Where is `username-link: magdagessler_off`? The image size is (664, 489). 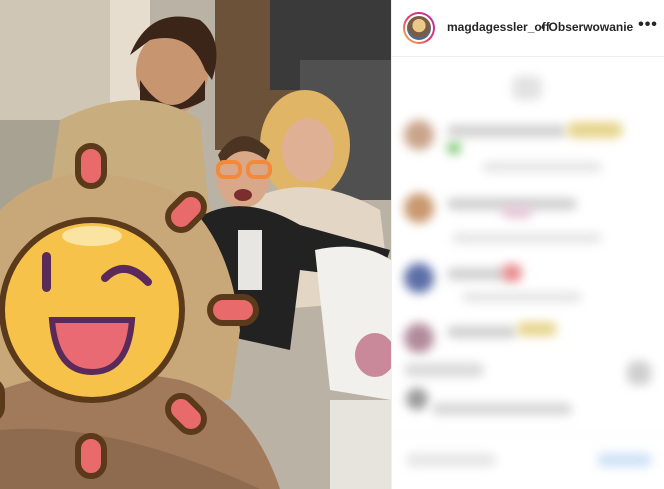 username-link: magdagessler_off is located at coordinates (498, 27).